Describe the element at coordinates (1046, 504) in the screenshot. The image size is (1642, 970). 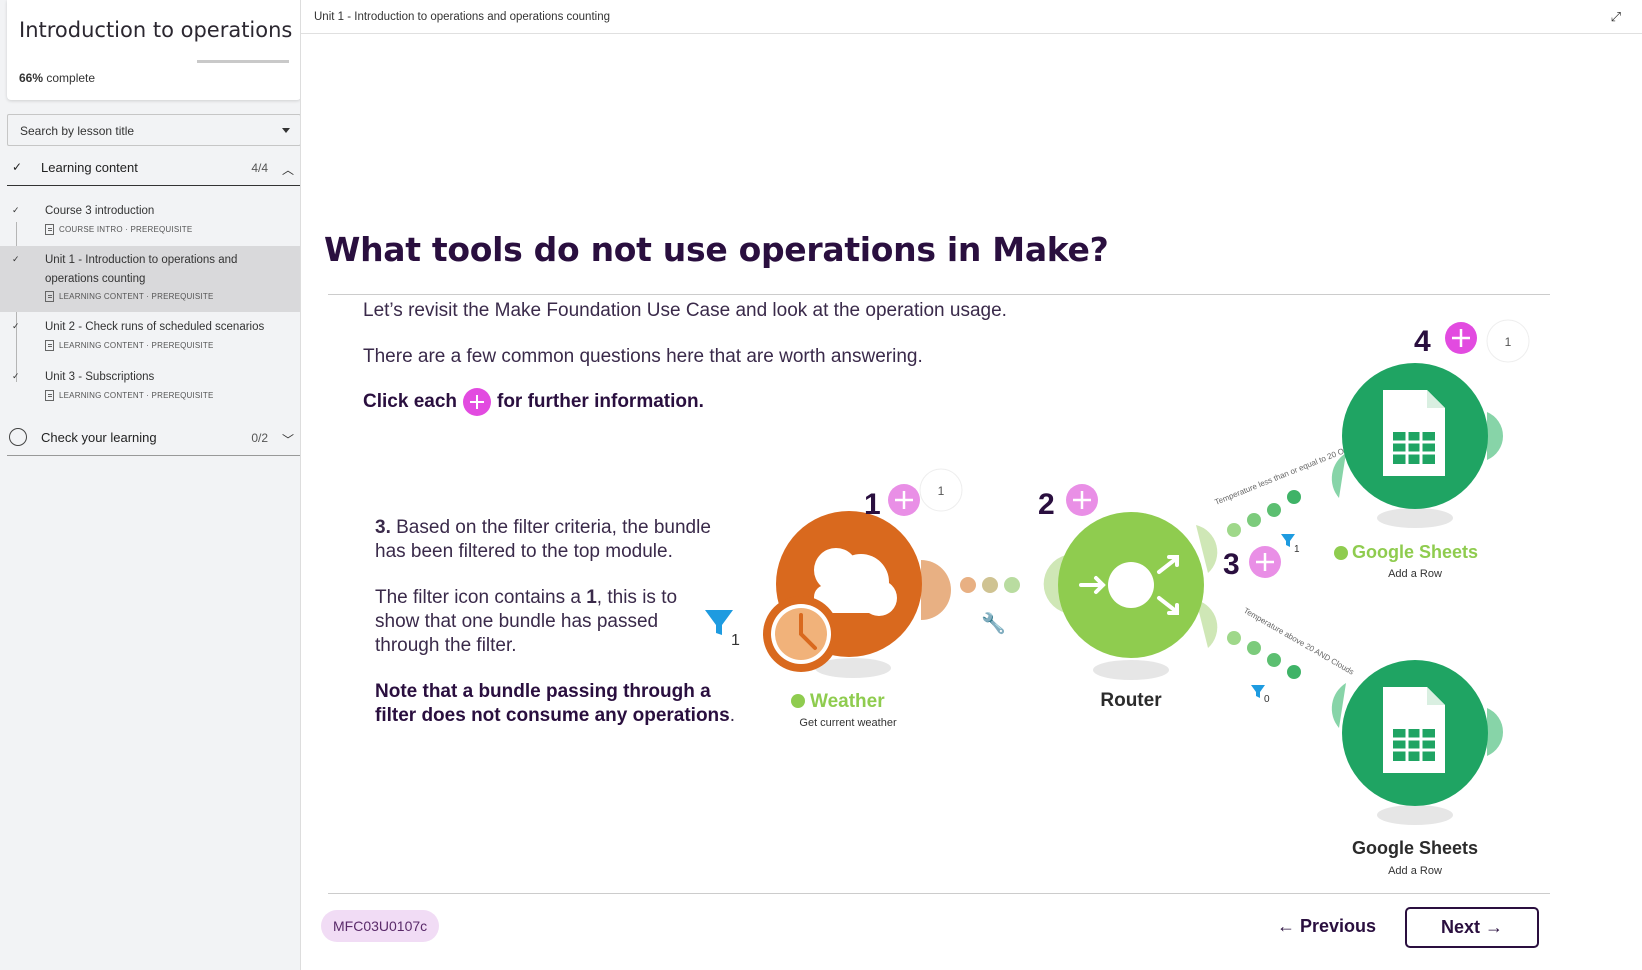
I see `hotspot-number: 2` at that location.